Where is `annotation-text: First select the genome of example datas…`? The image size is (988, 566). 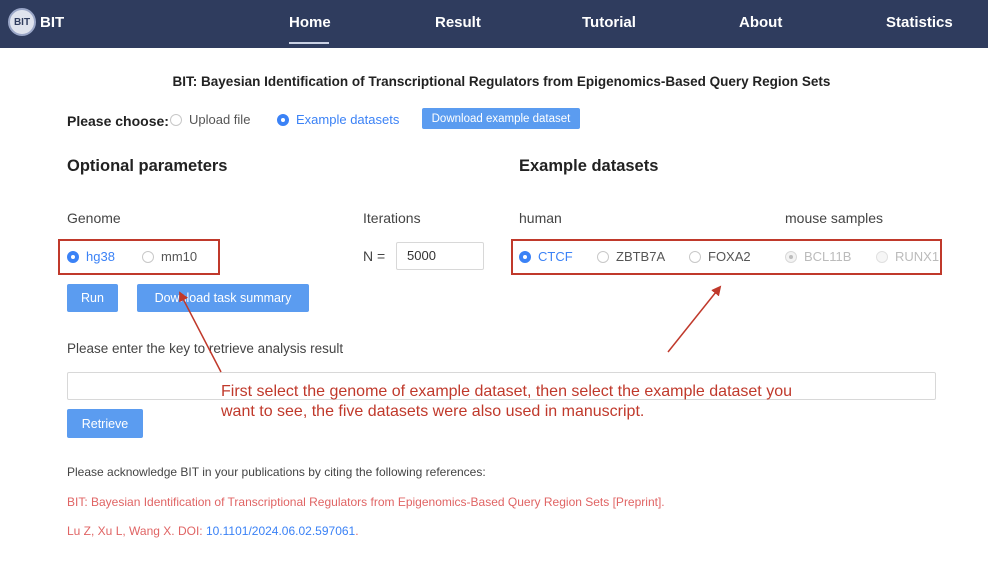
annotation-text: First select the genome of example datas… is located at coordinates (506, 401).